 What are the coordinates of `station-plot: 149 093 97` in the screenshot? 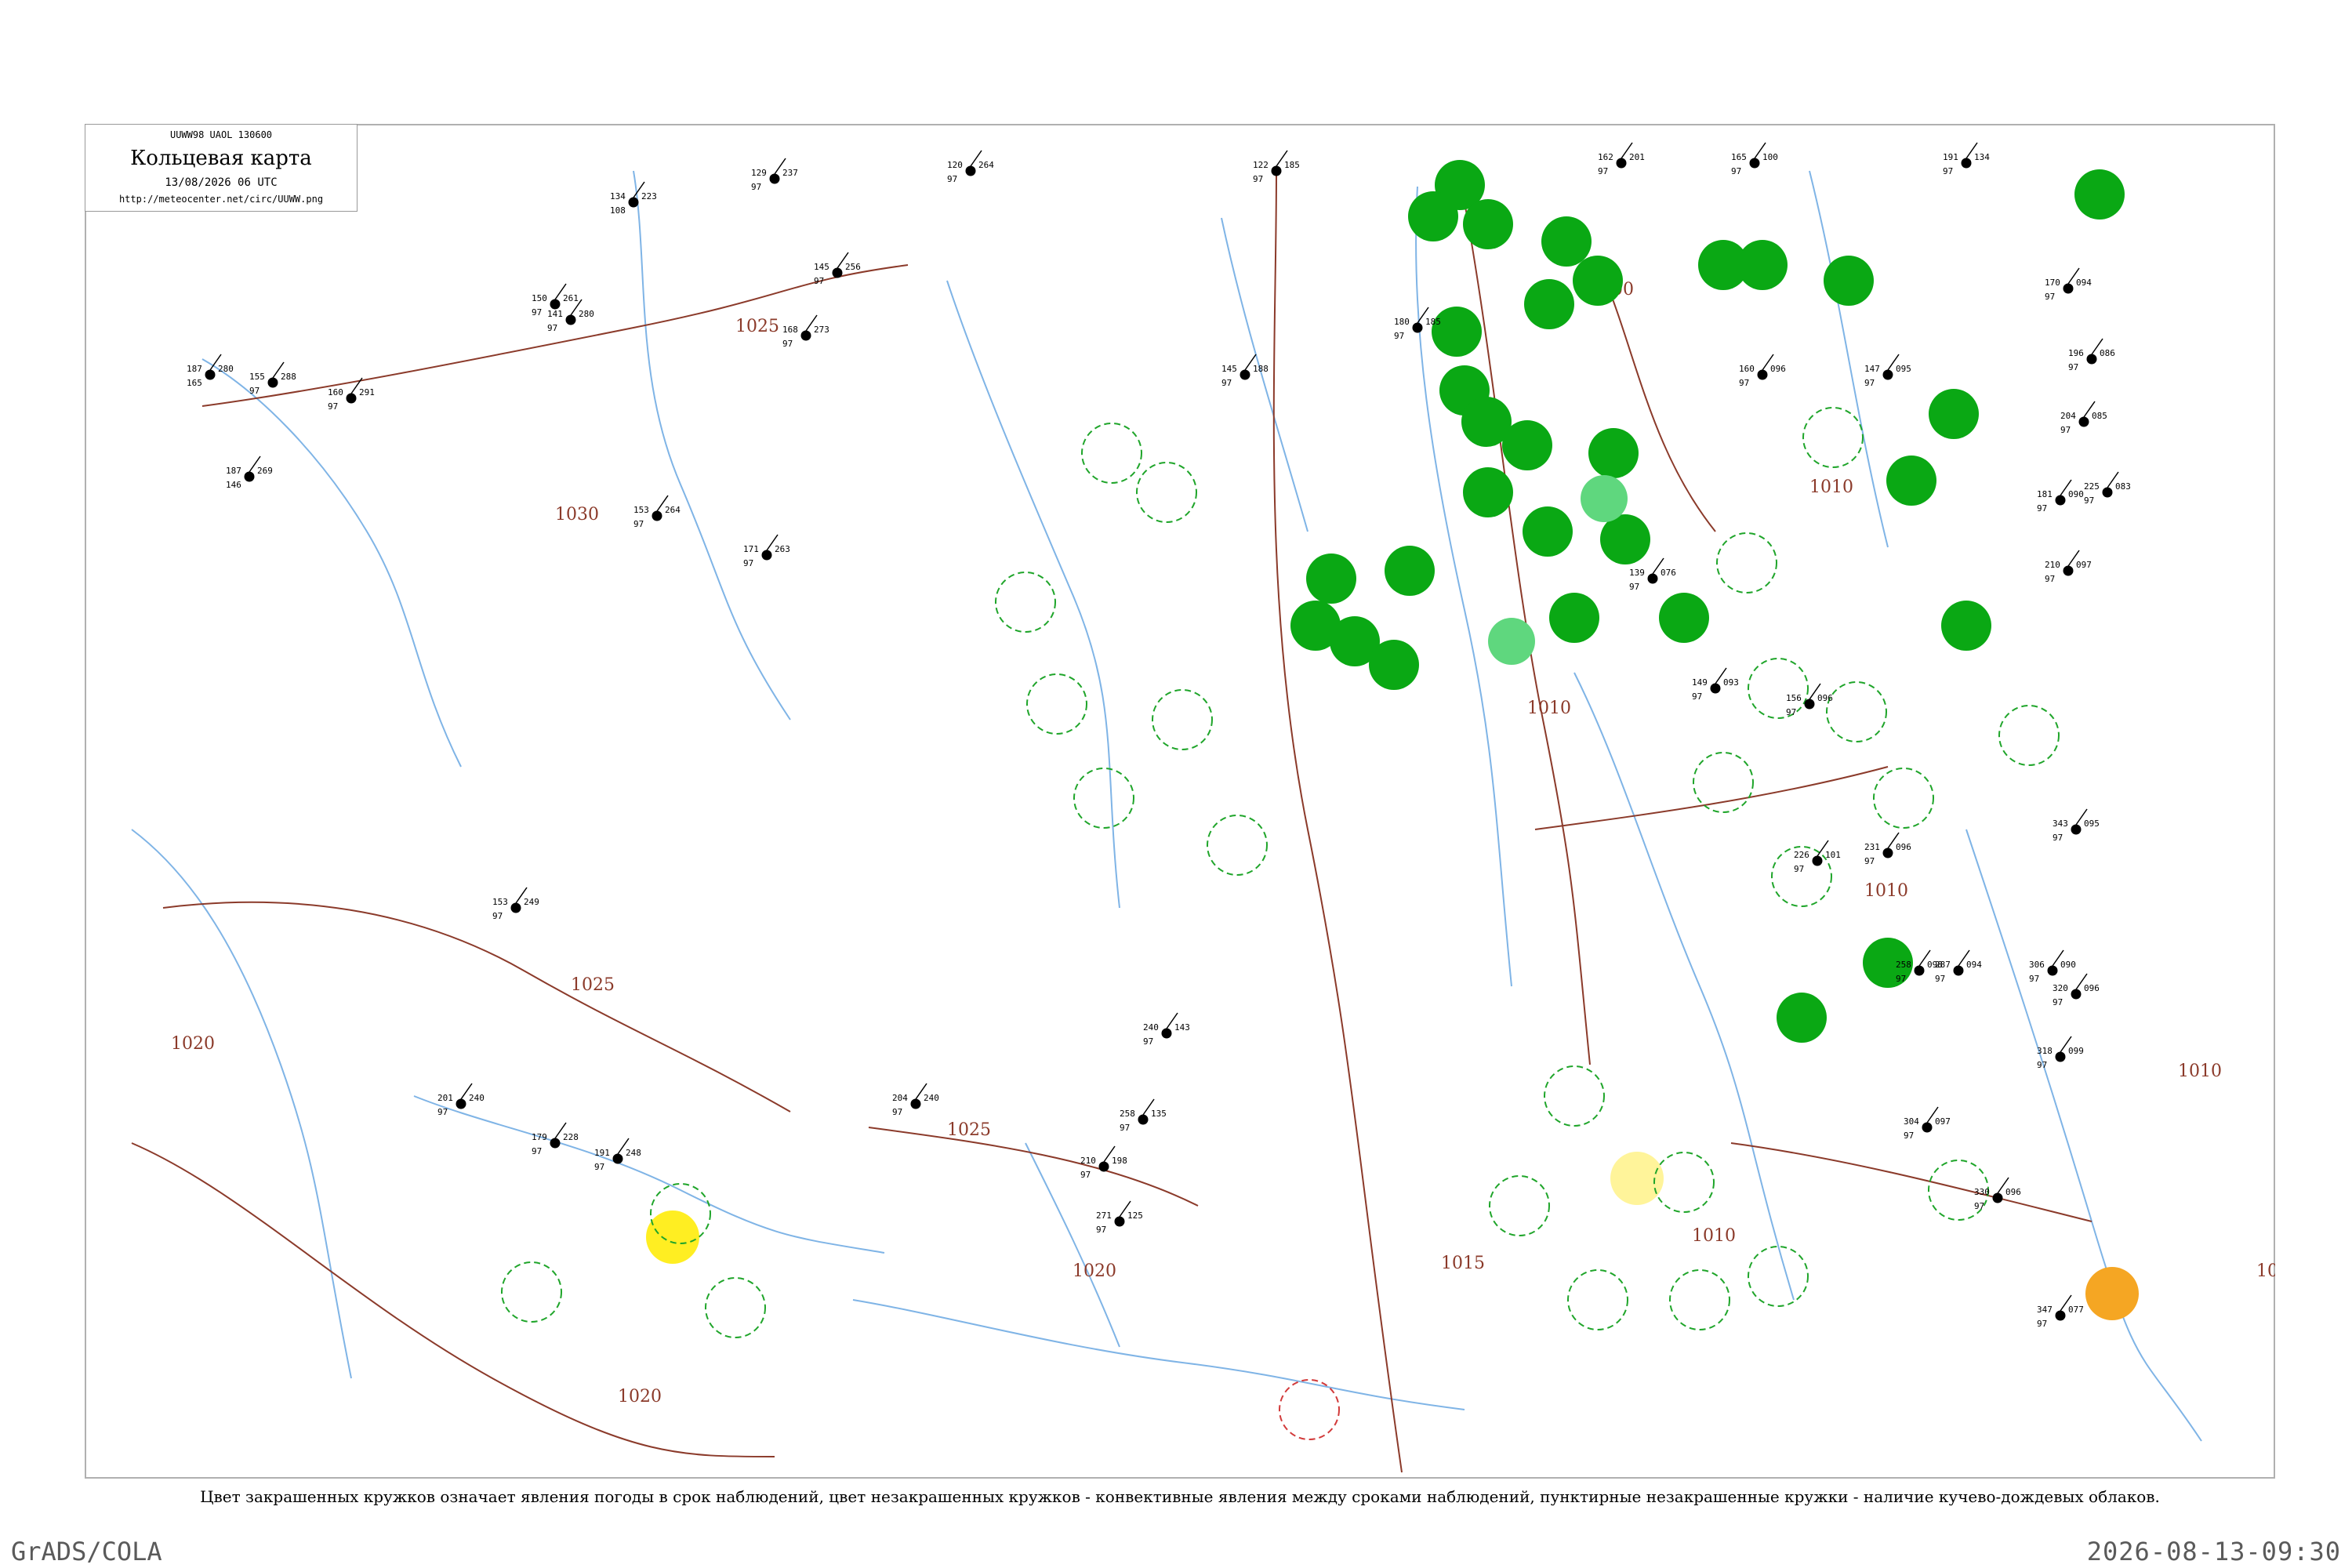 It's located at (1716, 684).